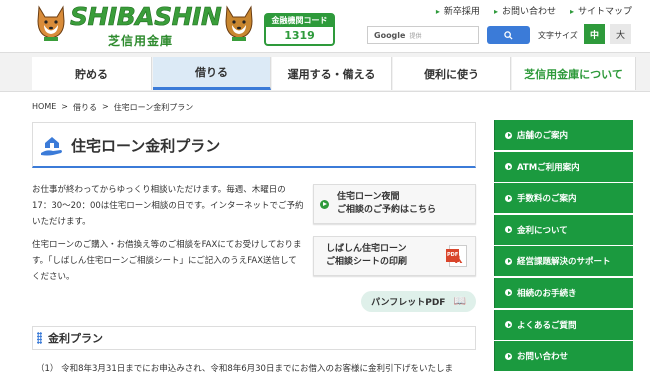 The height and width of the screenshot is (379, 650). Describe the element at coordinates (141, 41) in the screenshot. I see `brand-name-jp: 芝信用金庫` at that location.